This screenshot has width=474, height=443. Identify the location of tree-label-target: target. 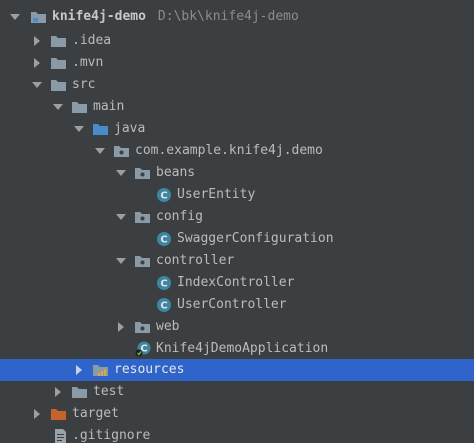
(95, 413).